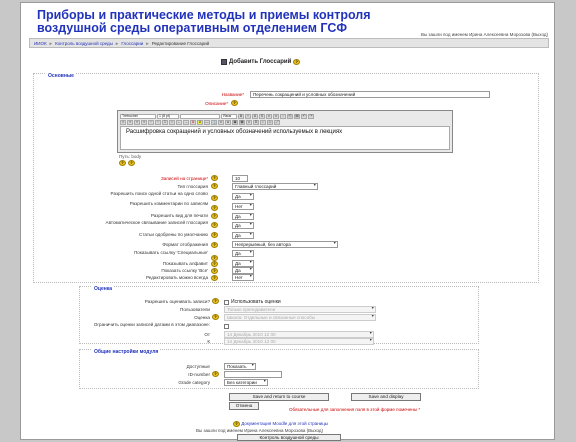  I want to click on docs-link-text: Документация Moodle для этой страницы, so click(284, 423).